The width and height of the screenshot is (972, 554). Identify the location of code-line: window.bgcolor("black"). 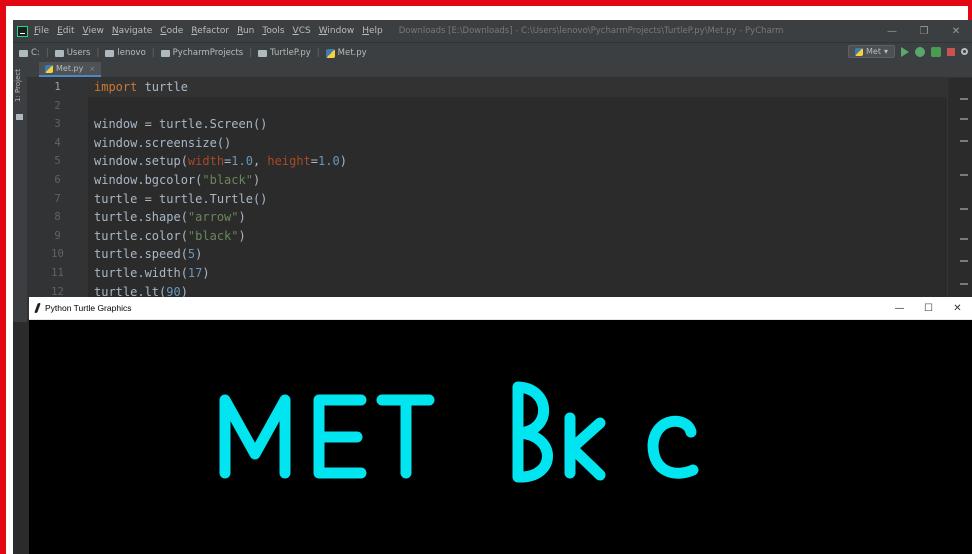
(177, 180).